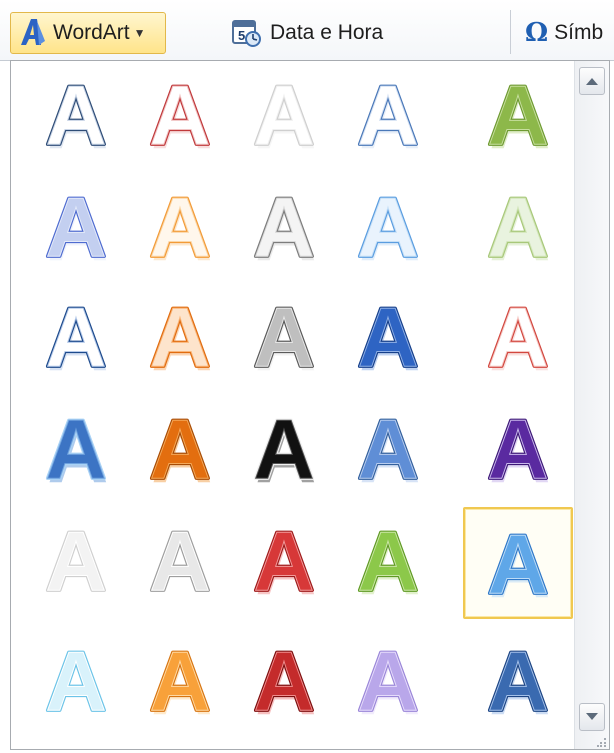  I want to click on scroll-up-button, so click(592, 81).